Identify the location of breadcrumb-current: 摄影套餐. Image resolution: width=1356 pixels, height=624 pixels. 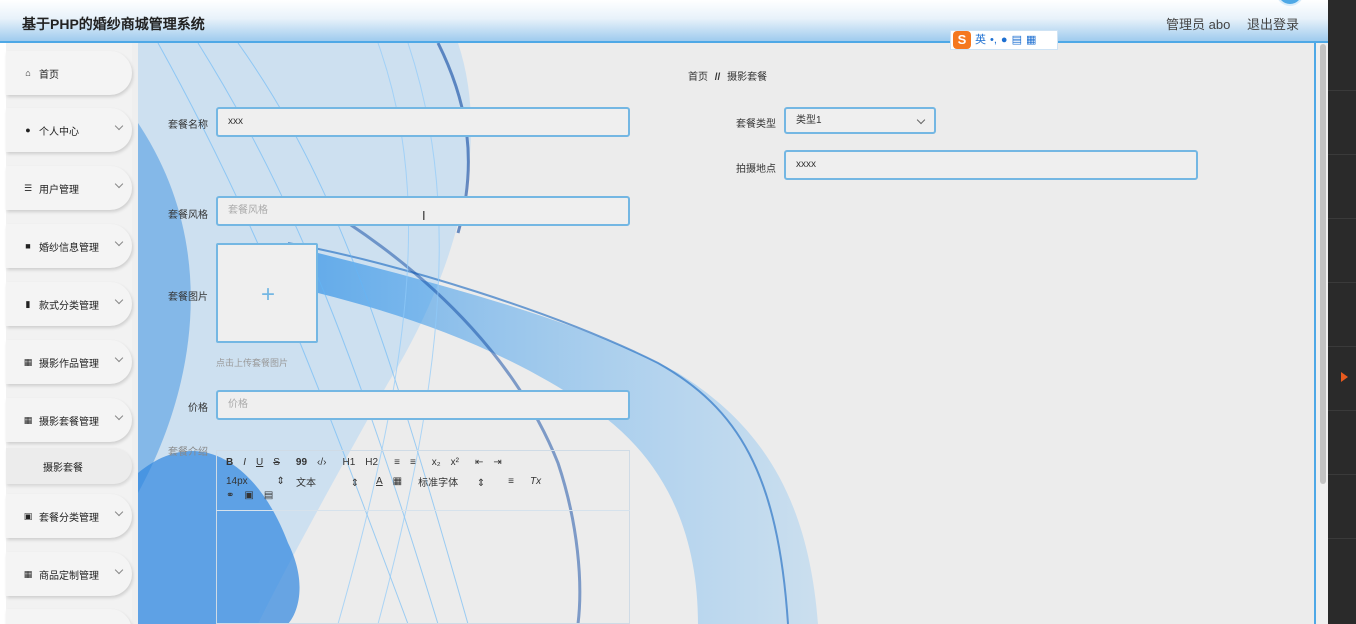
(747, 77).